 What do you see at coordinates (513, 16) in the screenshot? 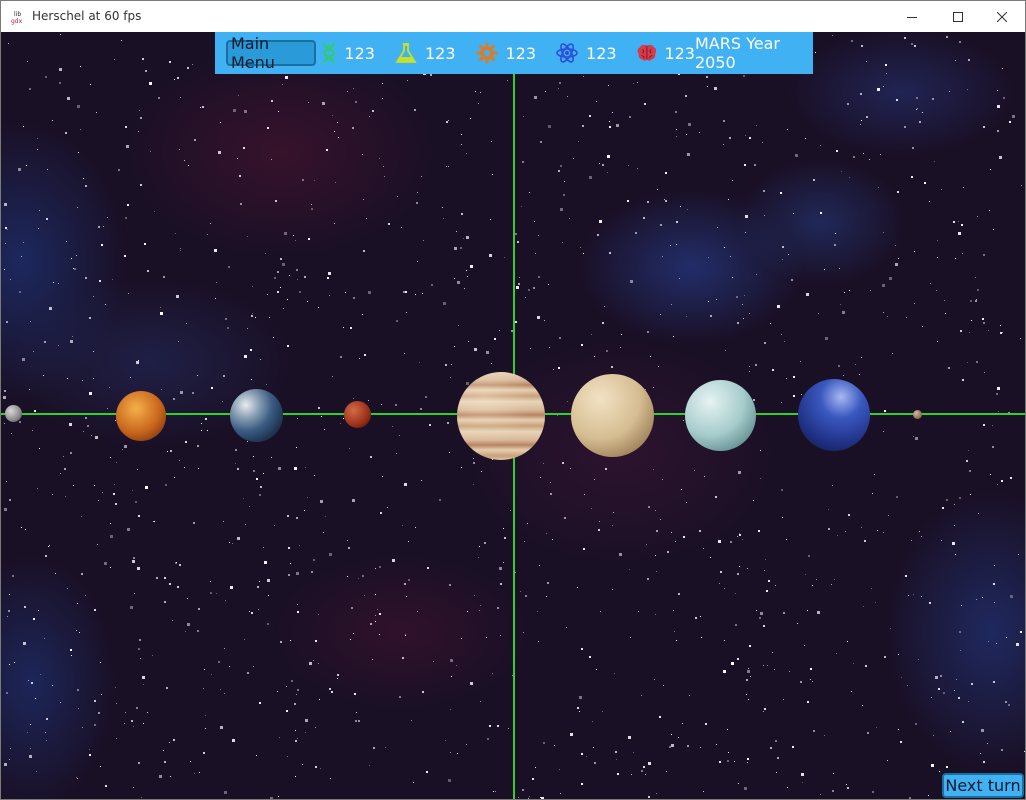
I see `title-bar: lib gdx Herschel at 60 fps` at bounding box center [513, 16].